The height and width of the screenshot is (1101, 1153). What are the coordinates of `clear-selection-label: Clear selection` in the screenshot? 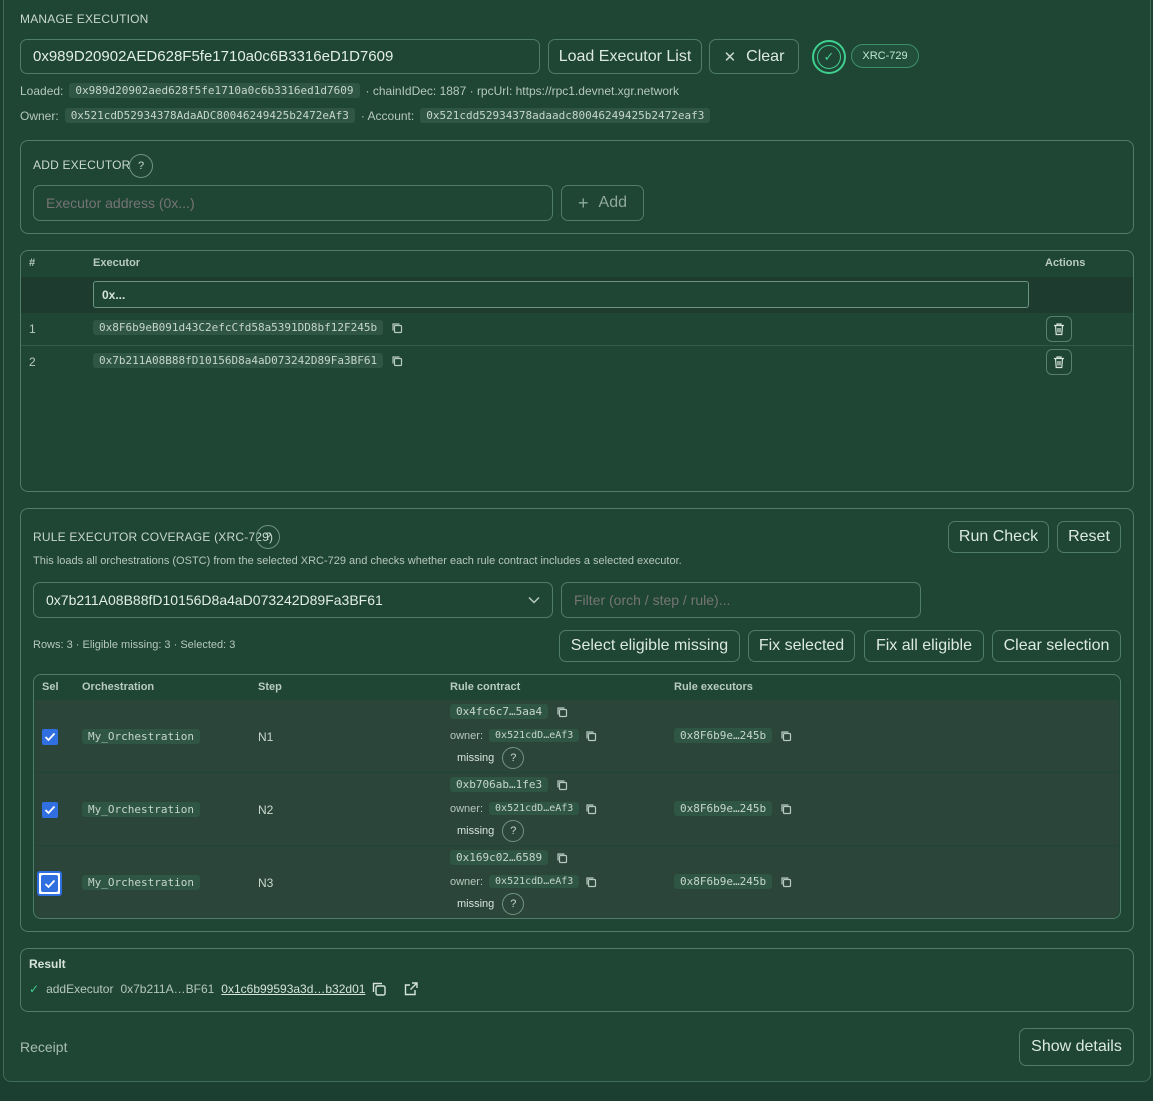 It's located at (1056, 645).